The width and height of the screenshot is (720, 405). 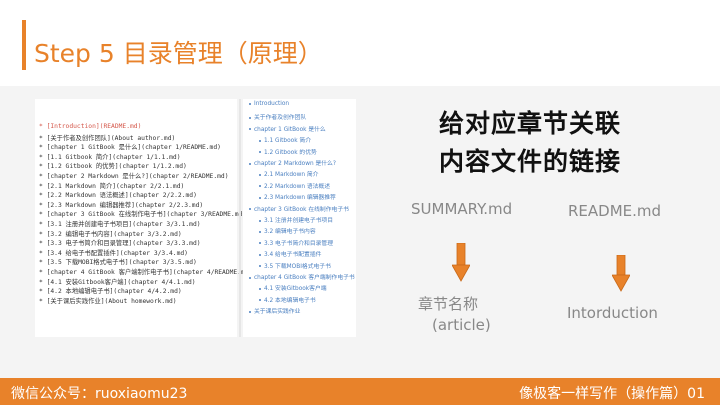 I want to click on toc-item: 1.2 Gitbook 的优势, so click(x=288, y=151).